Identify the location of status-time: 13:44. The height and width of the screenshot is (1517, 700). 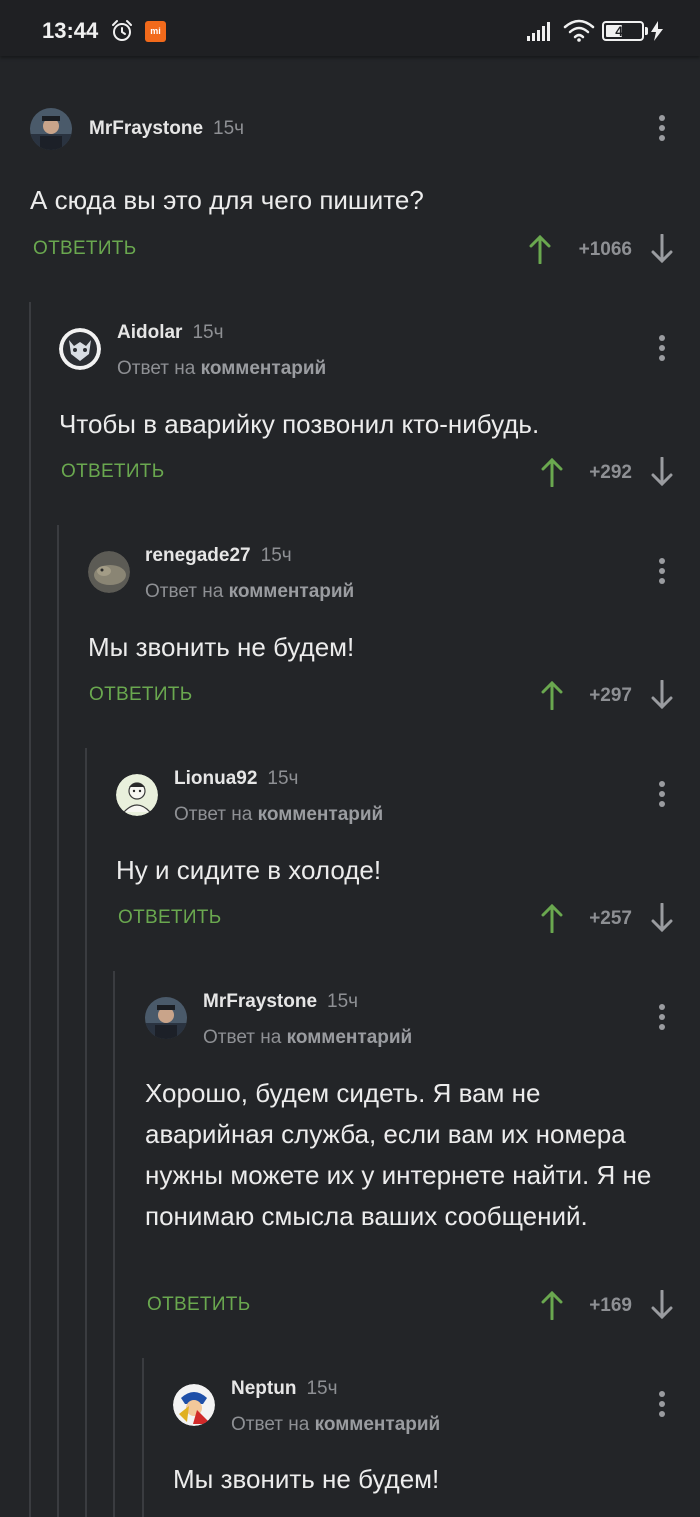
(70, 30).